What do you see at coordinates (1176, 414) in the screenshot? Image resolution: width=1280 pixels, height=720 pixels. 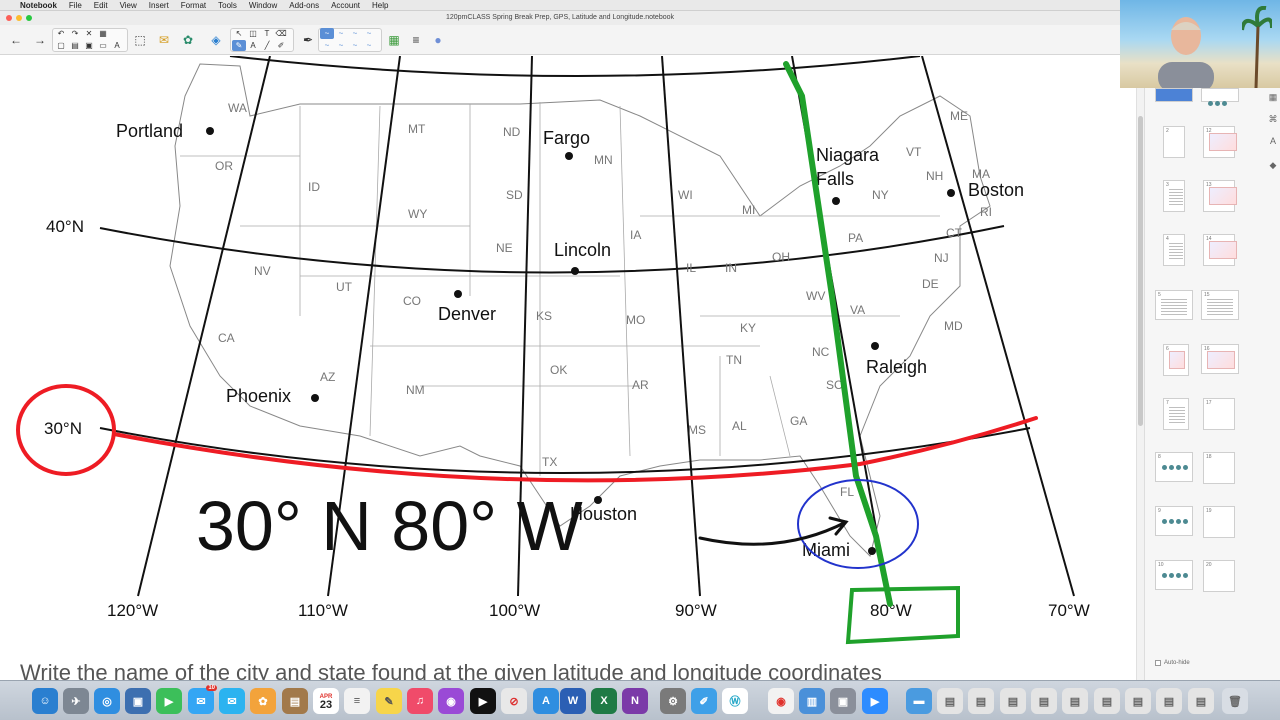 I see `page-thumbnail: 7` at bounding box center [1176, 414].